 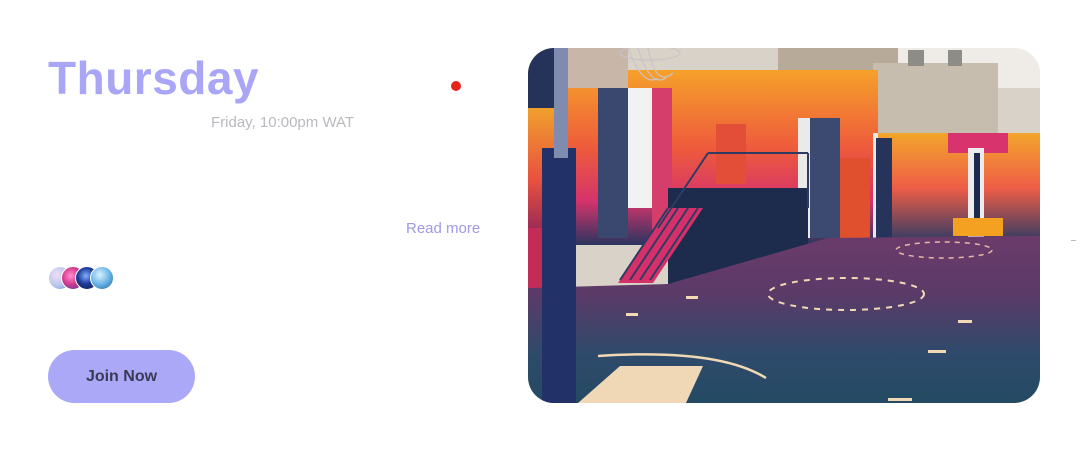 I want to click on read-more-link: Read more, so click(x=443, y=228).